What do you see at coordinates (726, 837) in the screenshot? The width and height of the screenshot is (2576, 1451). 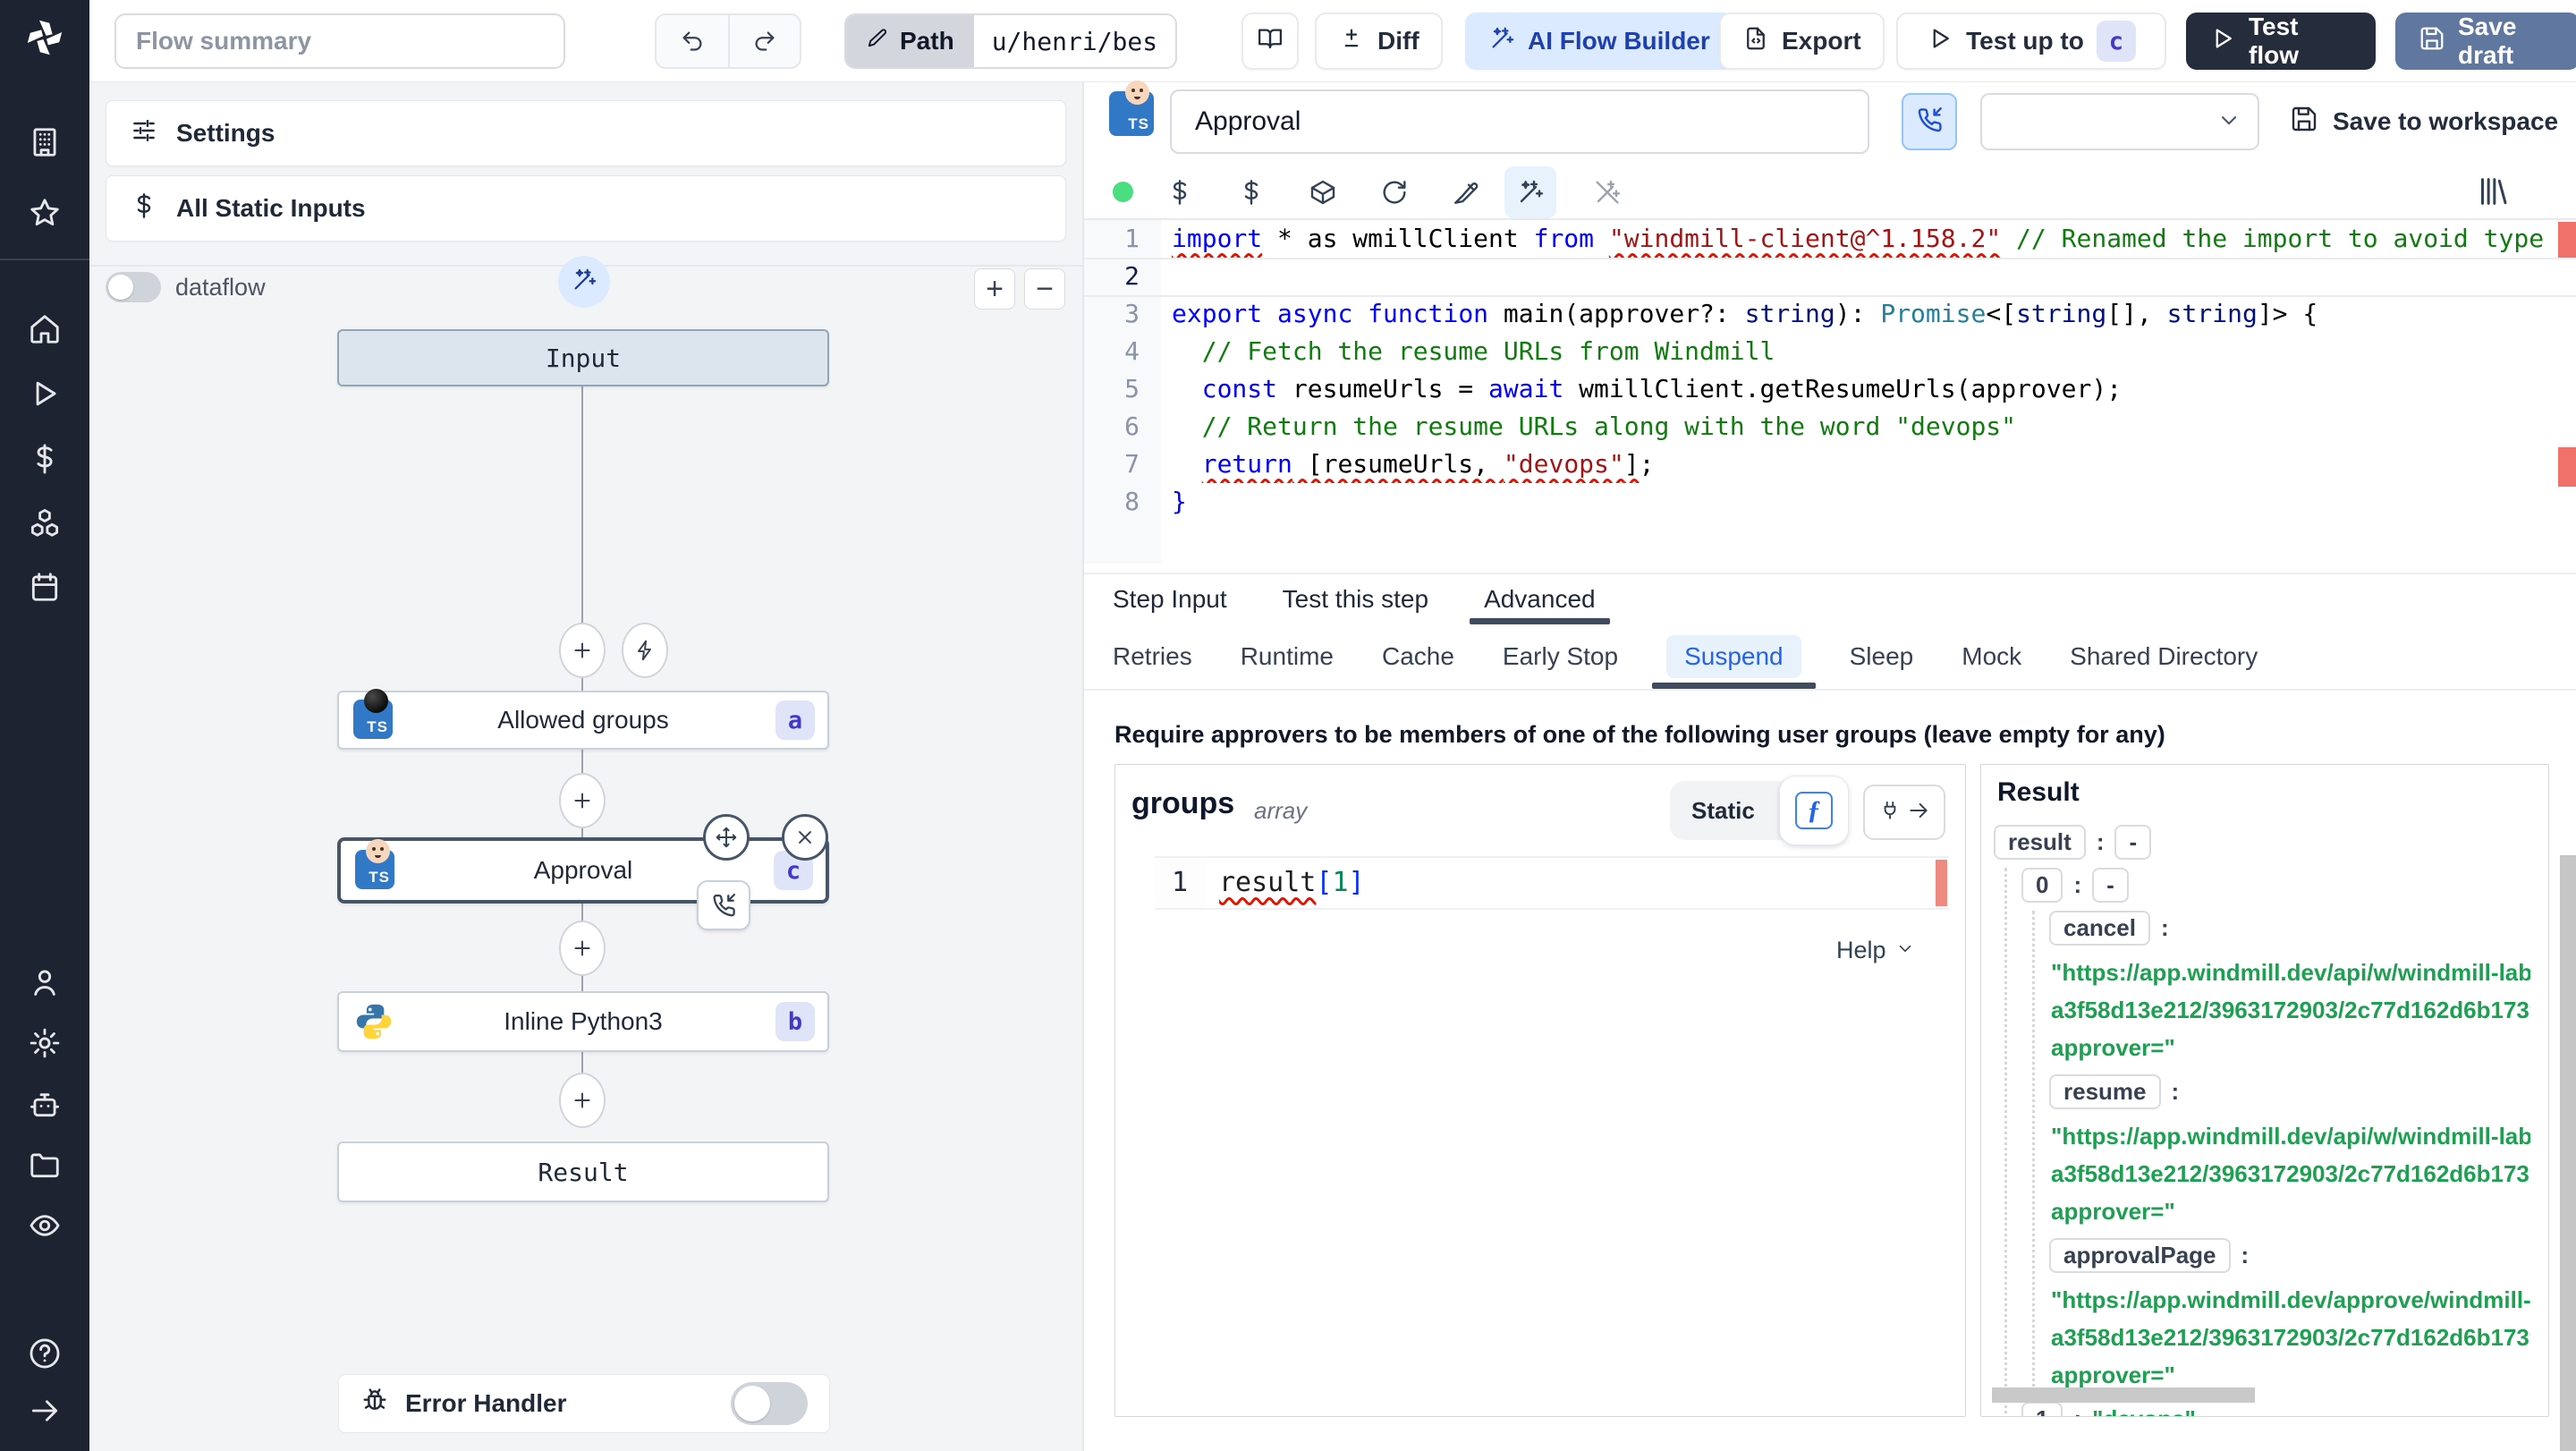 I see `move-step-button` at bounding box center [726, 837].